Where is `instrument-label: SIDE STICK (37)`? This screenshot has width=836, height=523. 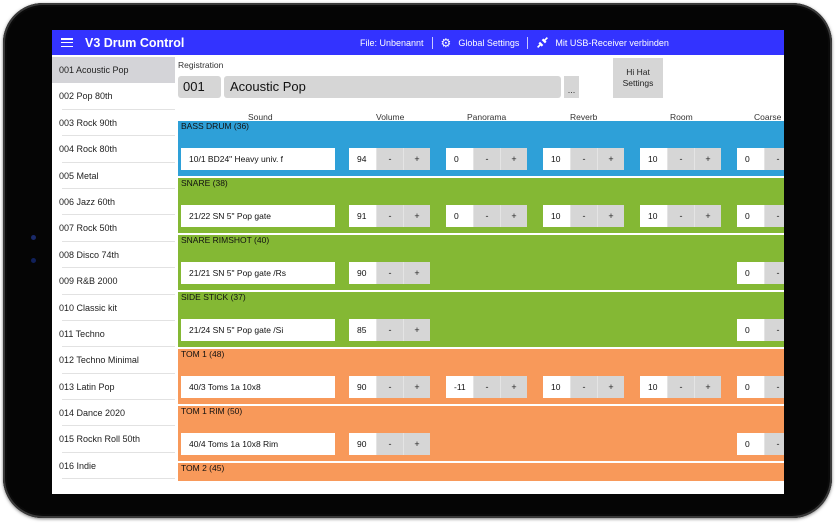 instrument-label: SIDE STICK (37) is located at coordinates (213, 297).